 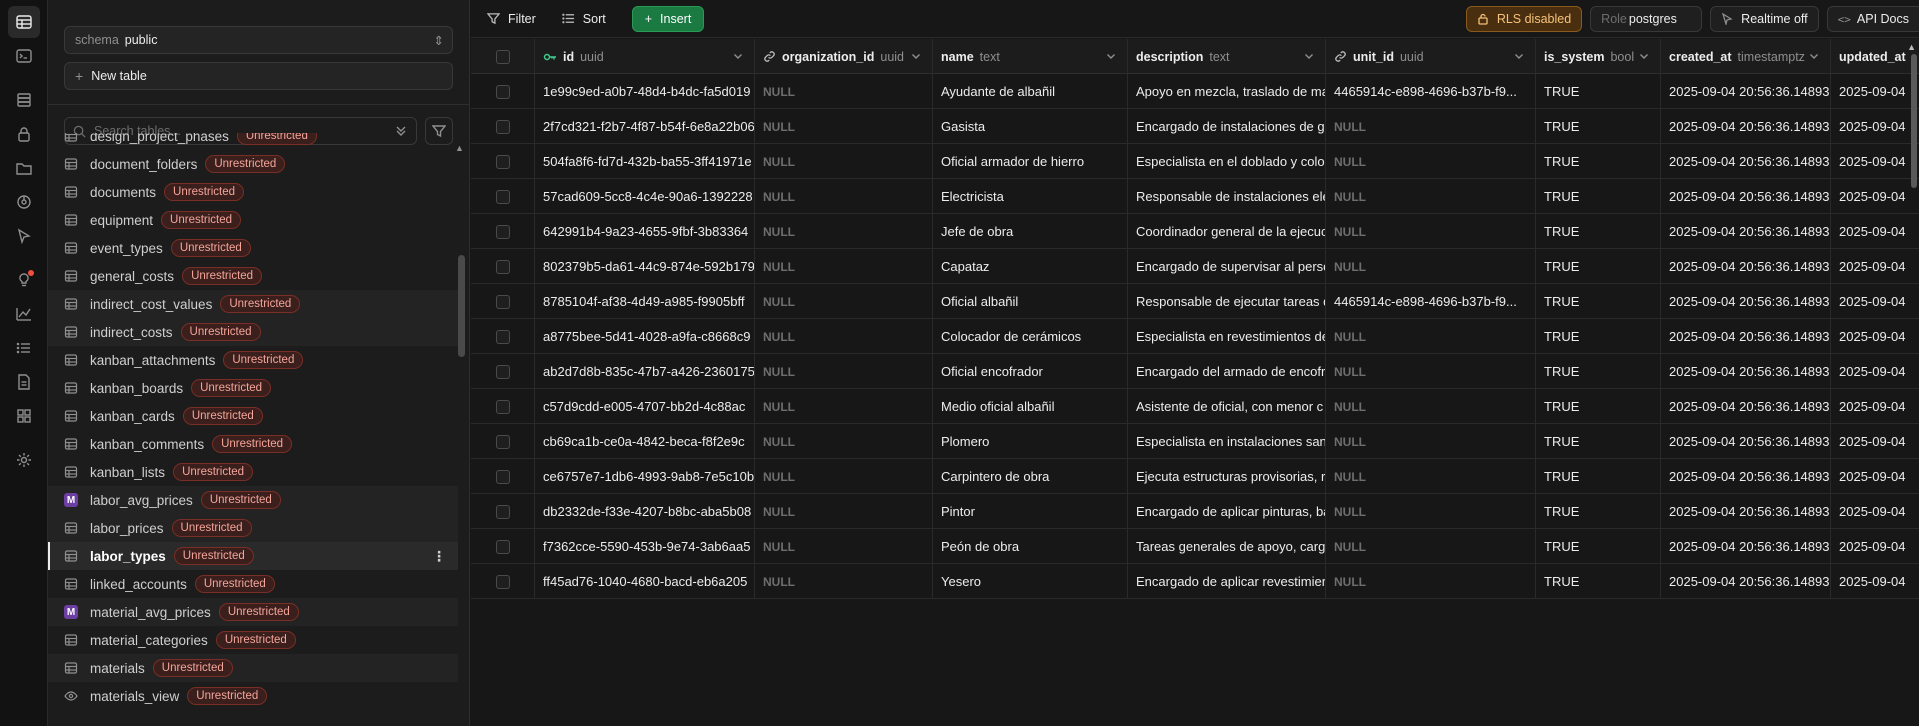 I want to click on sidebar-item-indirect-cost-values: indirect_cost_values Unrestricted, so click(x=253, y=304).